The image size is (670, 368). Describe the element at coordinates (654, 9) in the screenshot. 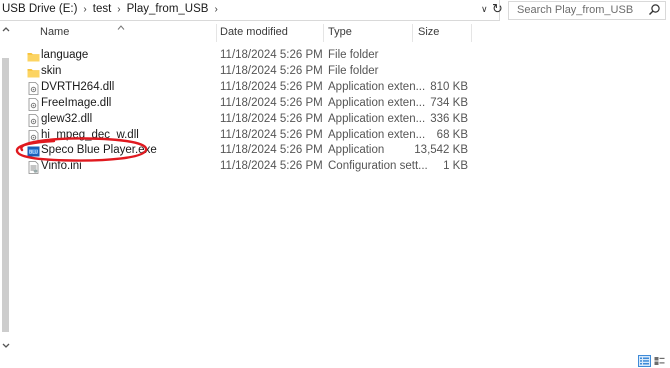

I see `search-icon` at that location.